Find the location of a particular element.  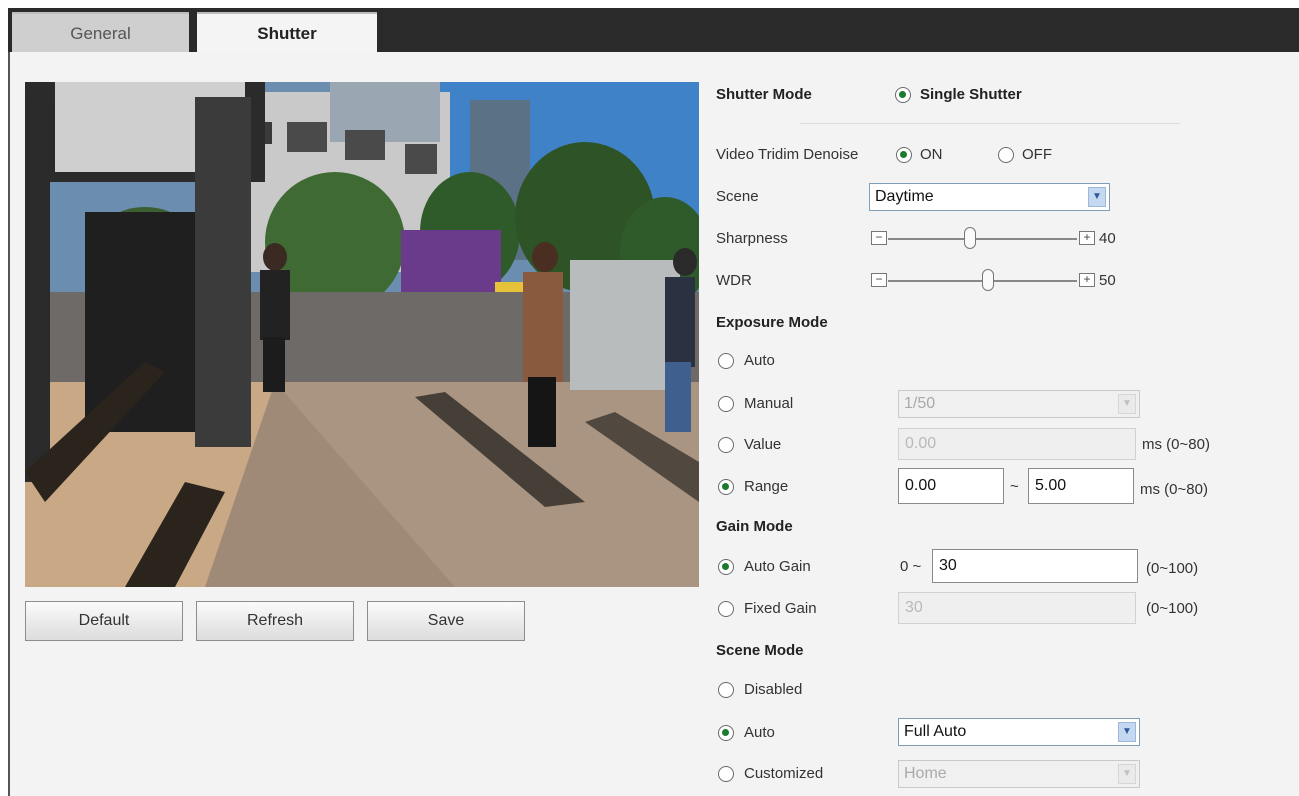

auto-gain-range: (0~100) is located at coordinates (1172, 568).